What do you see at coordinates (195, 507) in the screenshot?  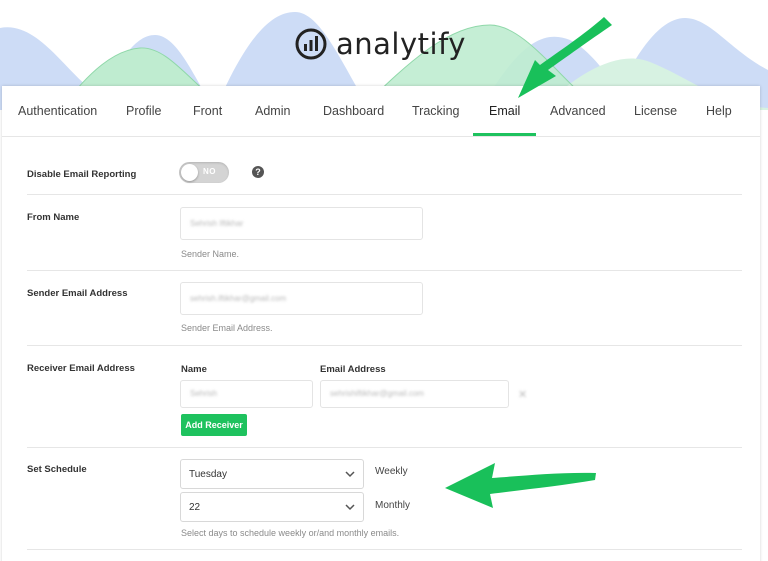 I see `monthly-day-value: 22` at bounding box center [195, 507].